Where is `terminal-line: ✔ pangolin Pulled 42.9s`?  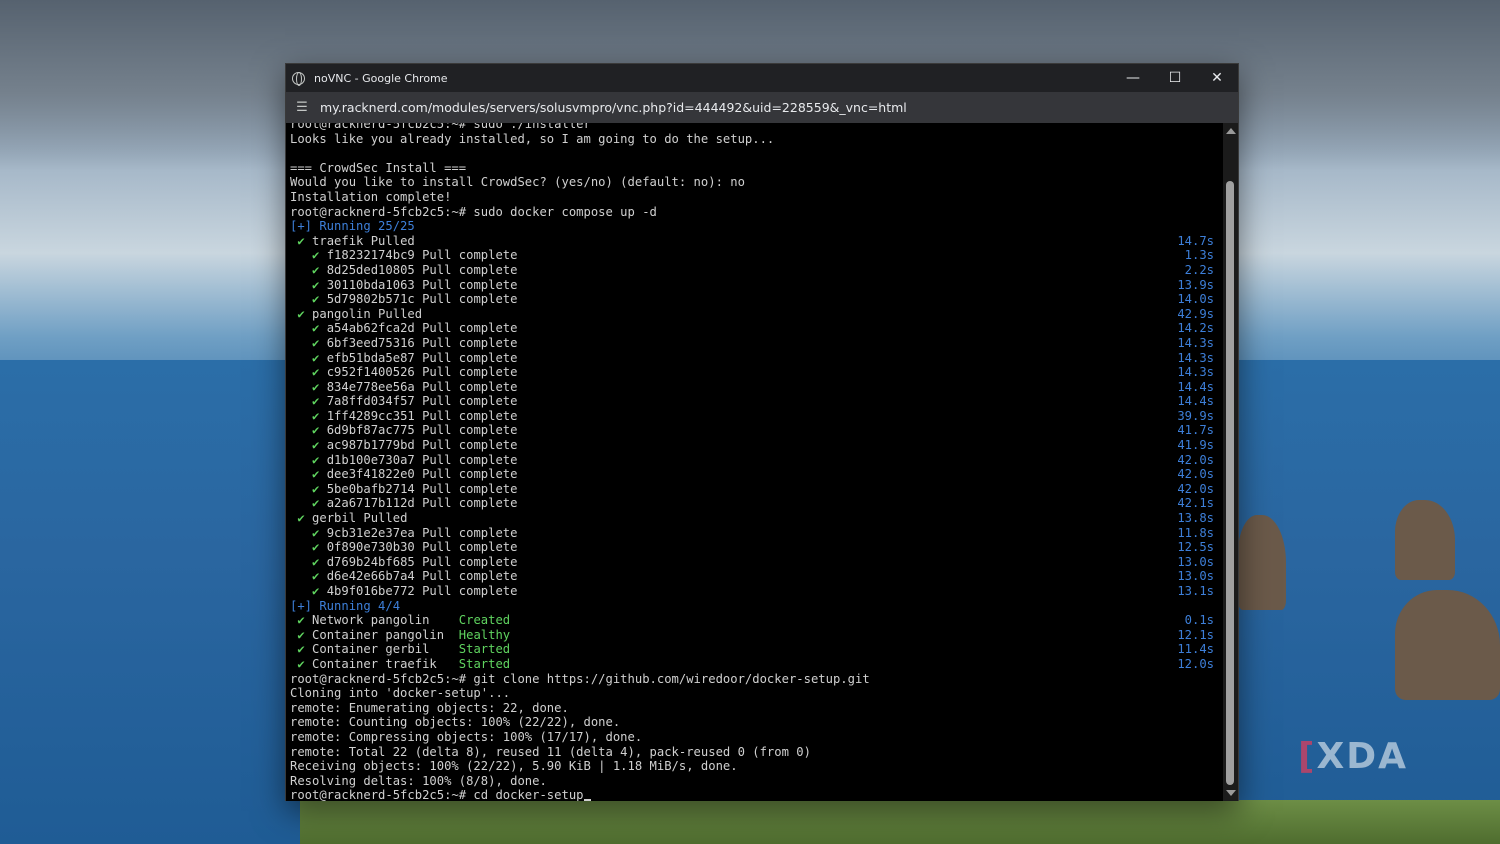
terminal-line: ✔ pangolin Pulled 42.9s is located at coordinates (757, 314).